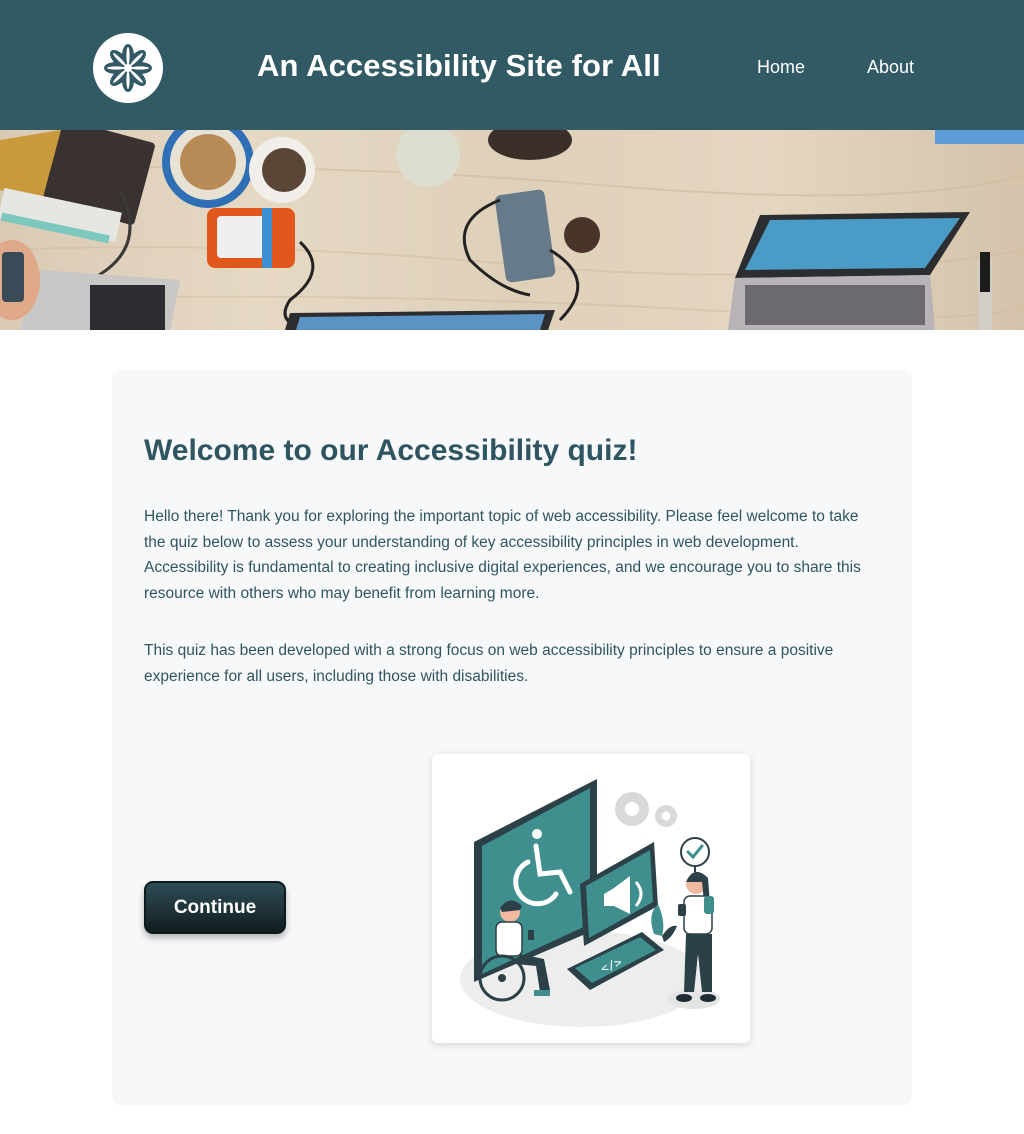 Image resolution: width=1024 pixels, height=1134 pixels. Describe the element at coordinates (391, 450) in the screenshot. I see `page-title: Welcome to our Accessibility quiz!` at that location.